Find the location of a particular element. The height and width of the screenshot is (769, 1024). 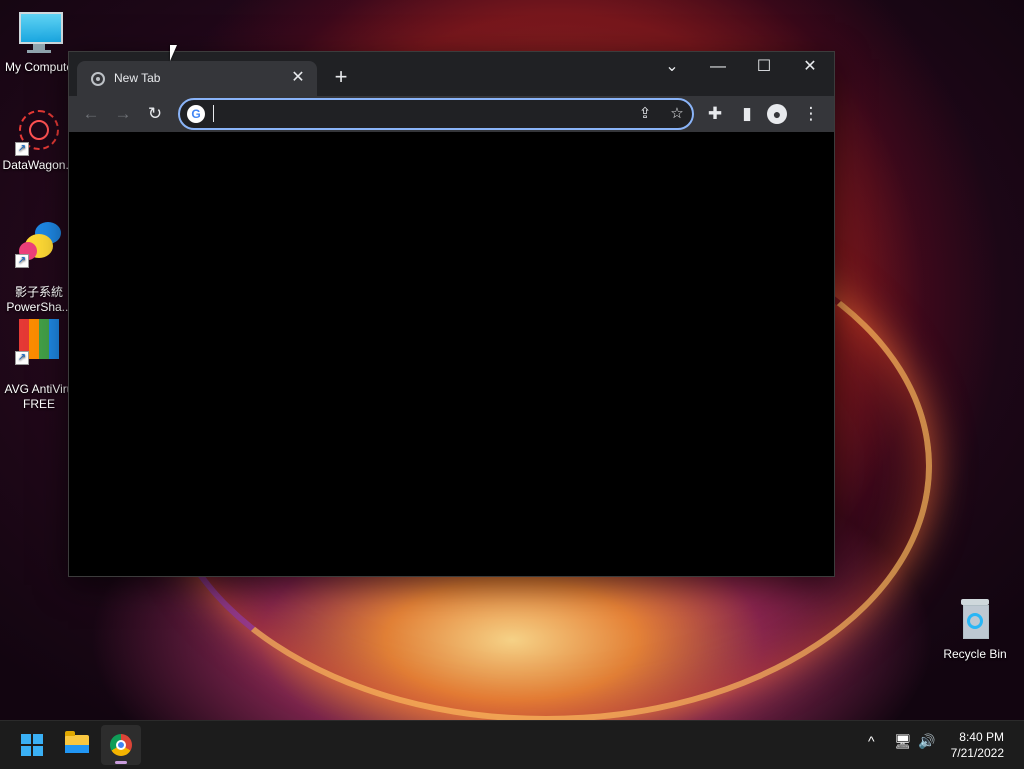

address-bar: G ⇪ ☆ is located at coordinates (436, 114).